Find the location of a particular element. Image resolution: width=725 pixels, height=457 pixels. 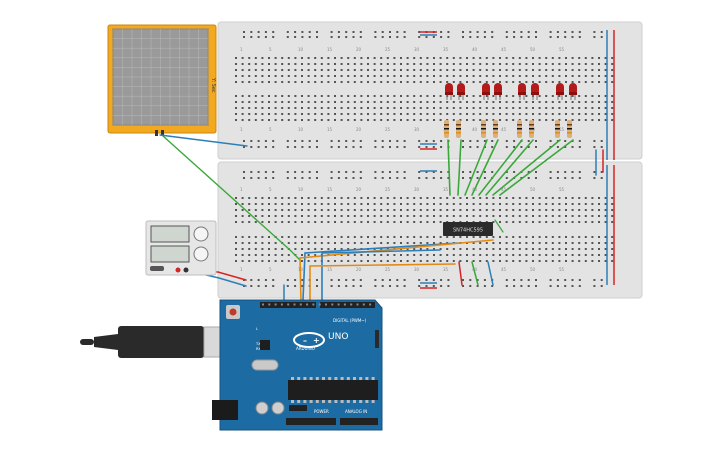

usb-cable is located at coordinates (162, 342).